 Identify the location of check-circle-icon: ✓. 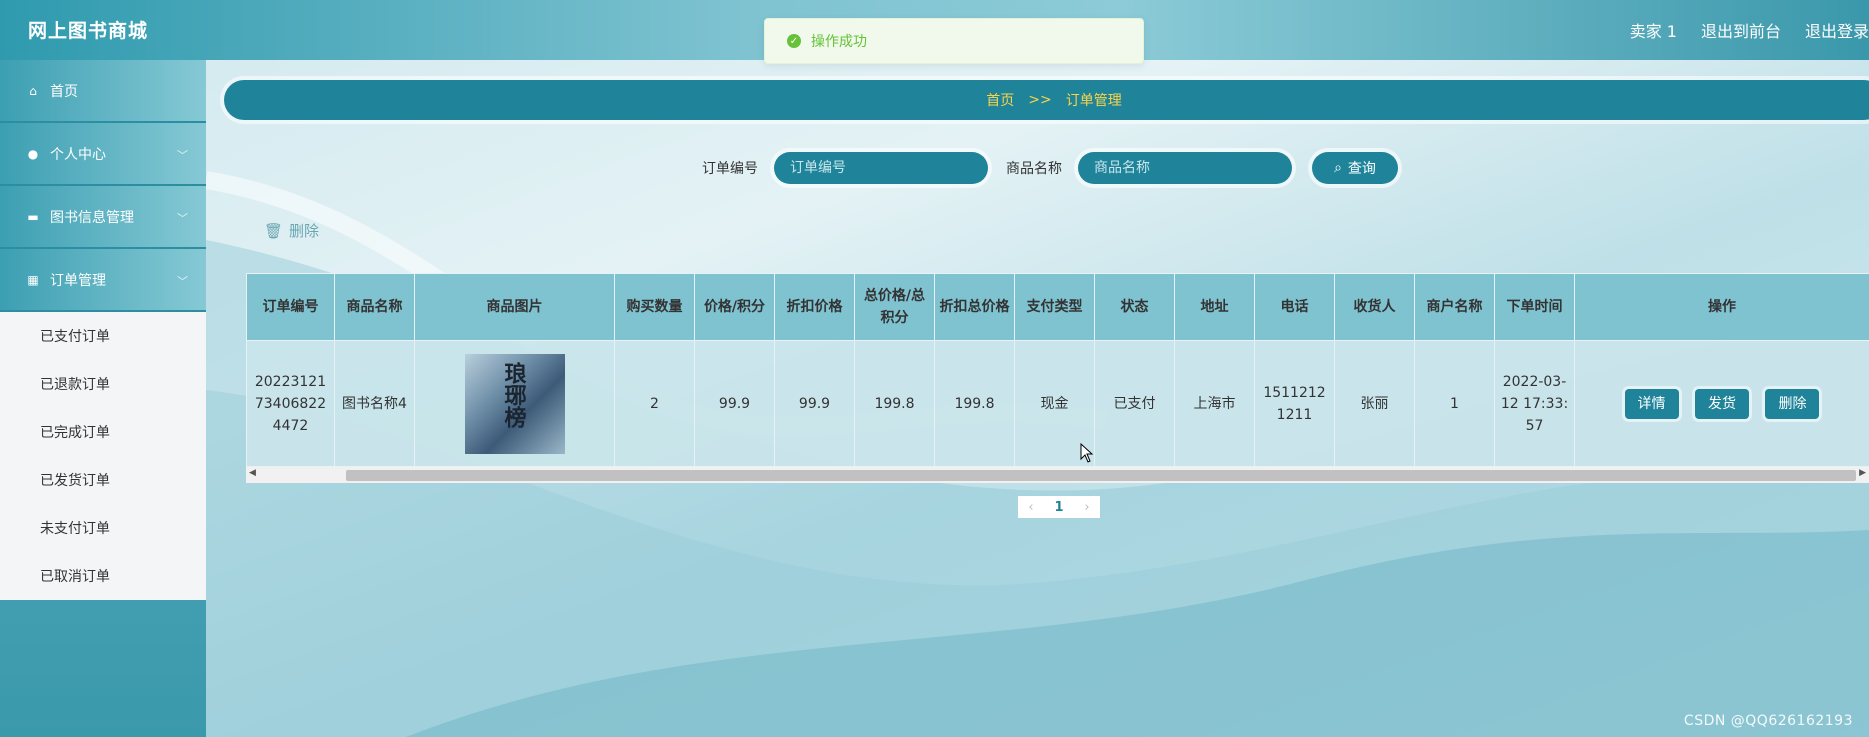
(794, 41).